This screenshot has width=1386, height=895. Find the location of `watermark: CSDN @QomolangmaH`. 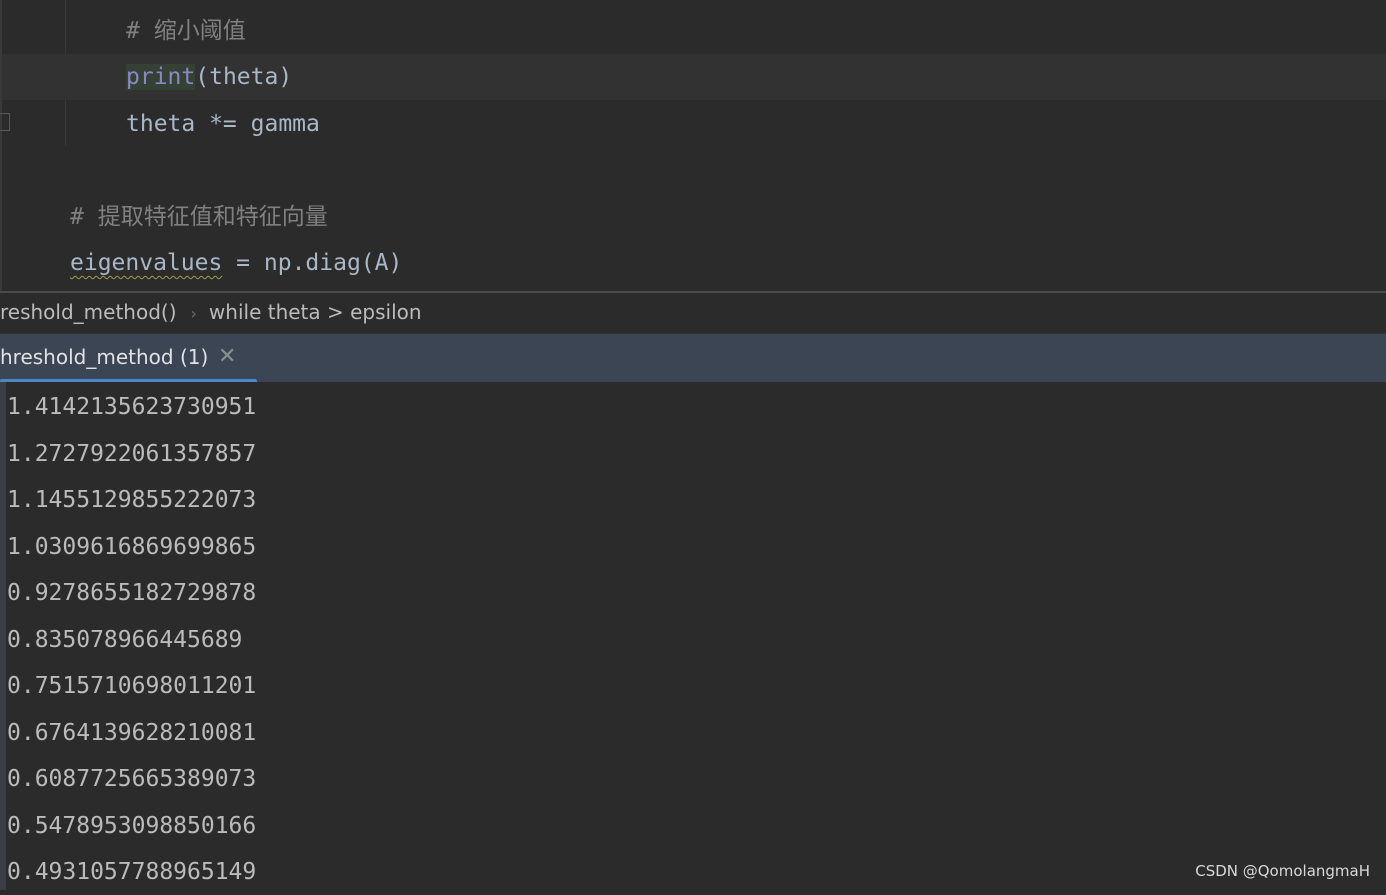

watermark: CSDN @QomolangmaH is located at coordinates (1282, 871).